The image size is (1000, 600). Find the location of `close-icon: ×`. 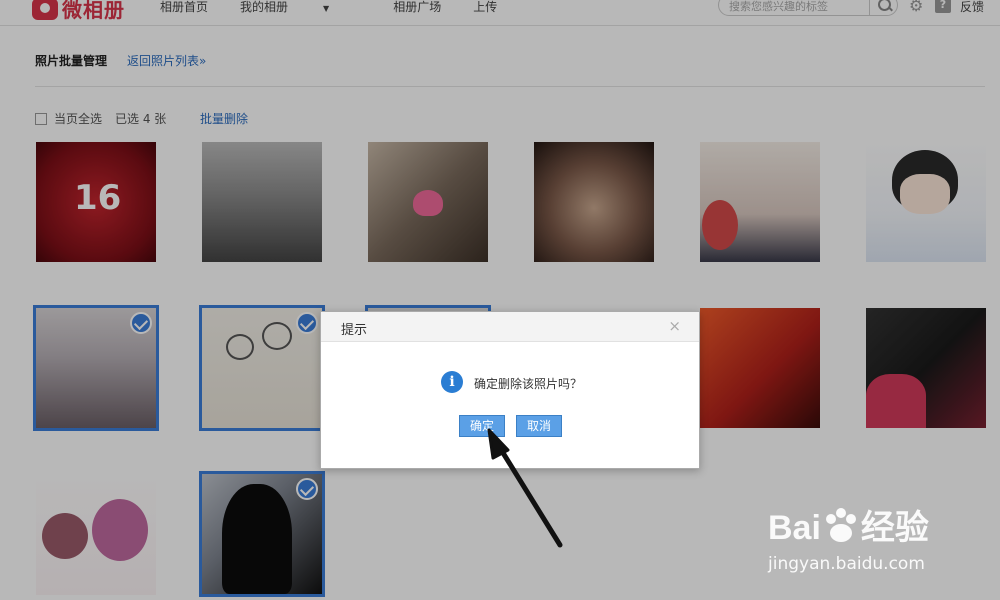

close-icon: × is located at coordinates (674, 326).